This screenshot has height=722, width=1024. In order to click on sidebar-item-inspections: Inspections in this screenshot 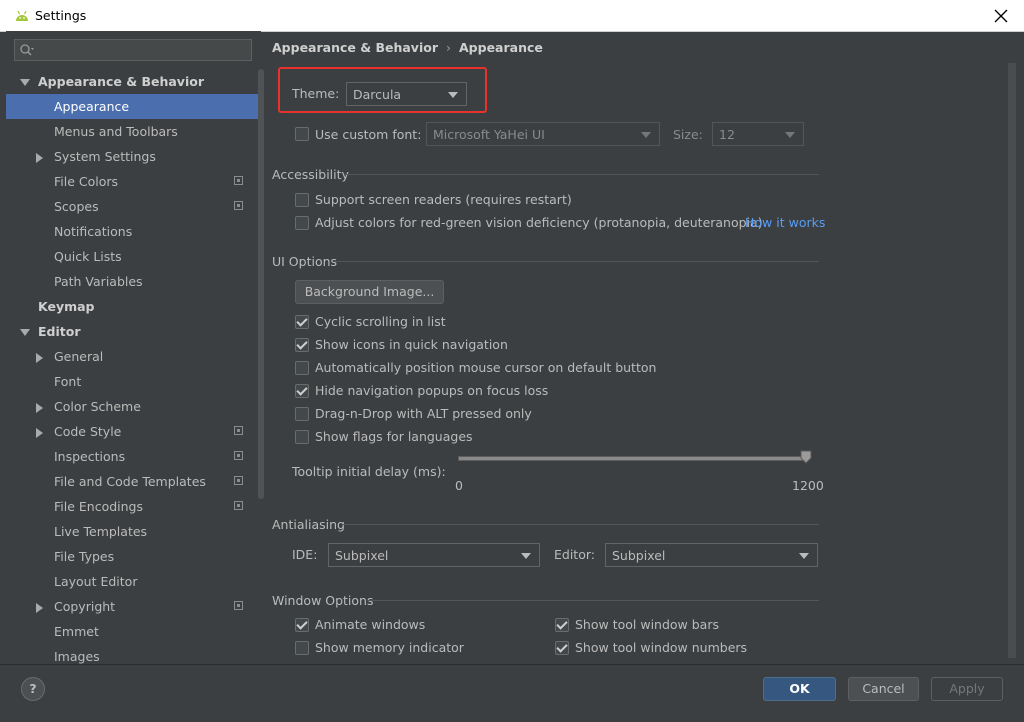, I will do `click(133, 456)`.